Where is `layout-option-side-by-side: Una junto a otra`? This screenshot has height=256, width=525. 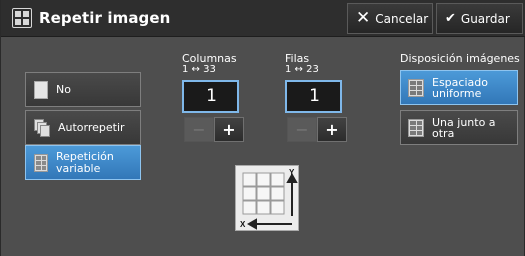 layout-option-side-by-side: Una junto a otra is located at coordinates (459, 127).